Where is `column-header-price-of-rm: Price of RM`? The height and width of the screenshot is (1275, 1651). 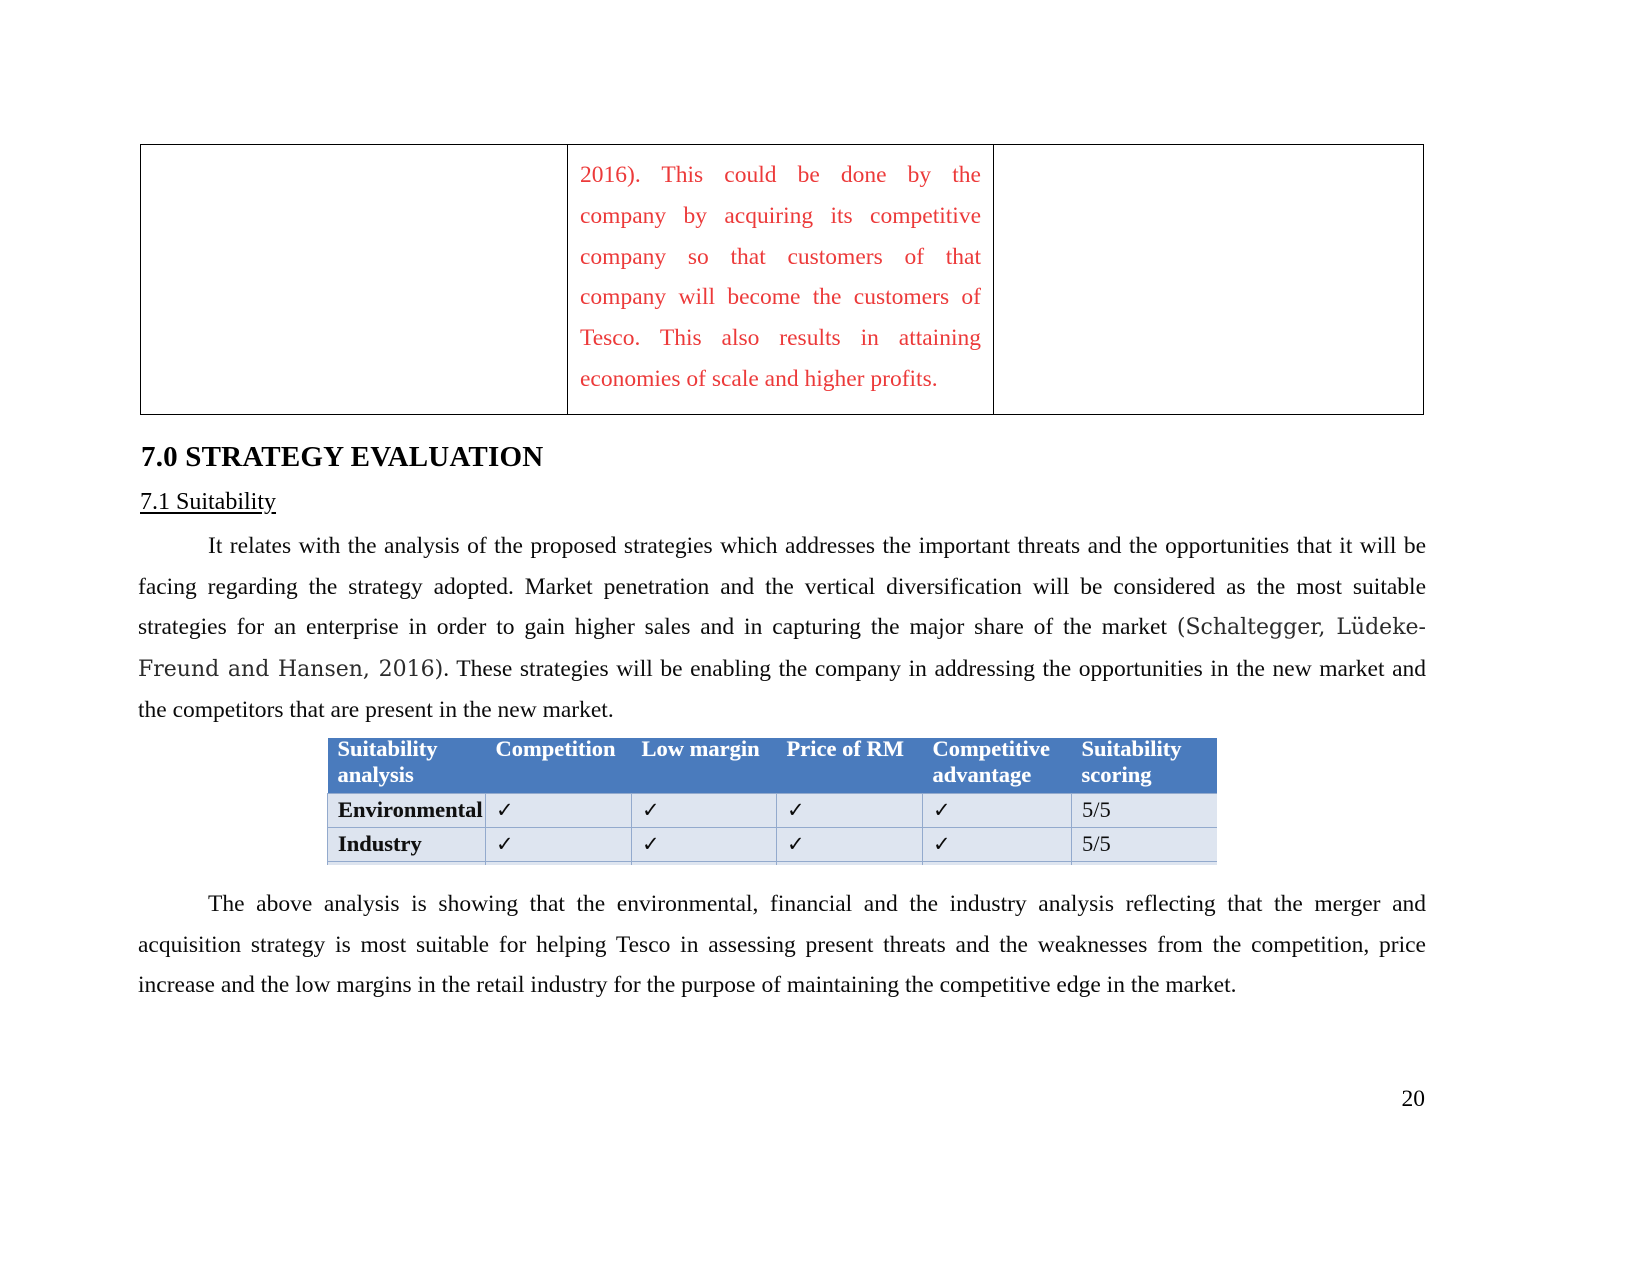
column-header-price-of-rm: Price of RM is located at coordinates (849, 766).